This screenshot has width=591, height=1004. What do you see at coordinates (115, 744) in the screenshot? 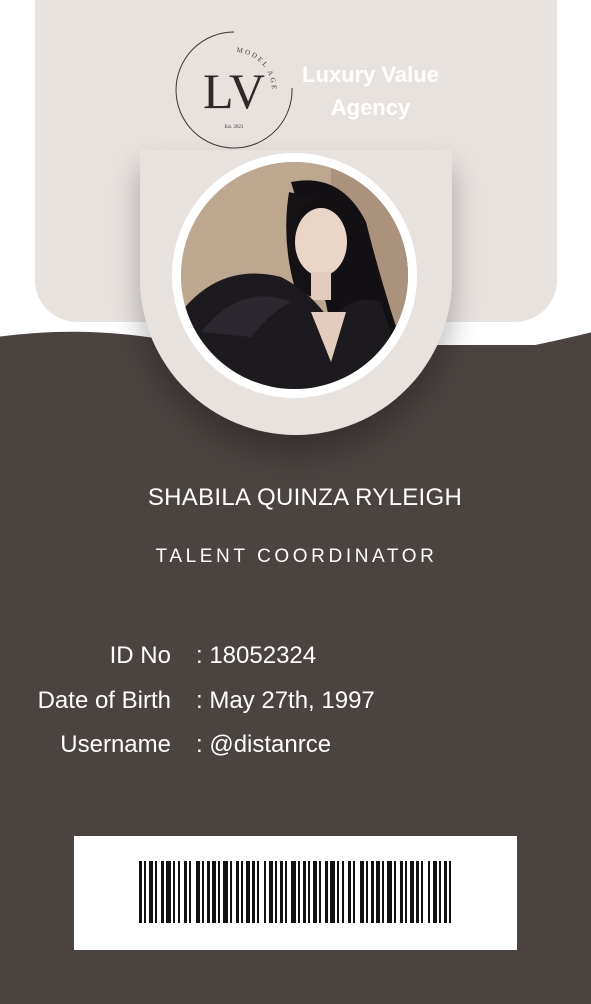
I see `username-label: Username` at bounding box center [115, 744].